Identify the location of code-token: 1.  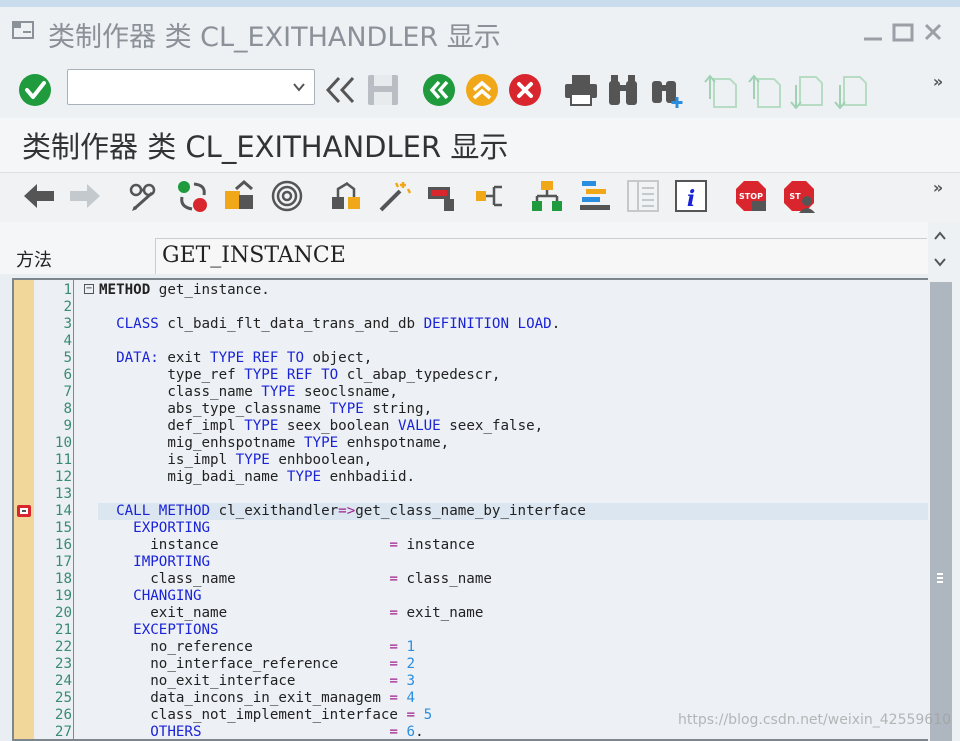
(406, 647).